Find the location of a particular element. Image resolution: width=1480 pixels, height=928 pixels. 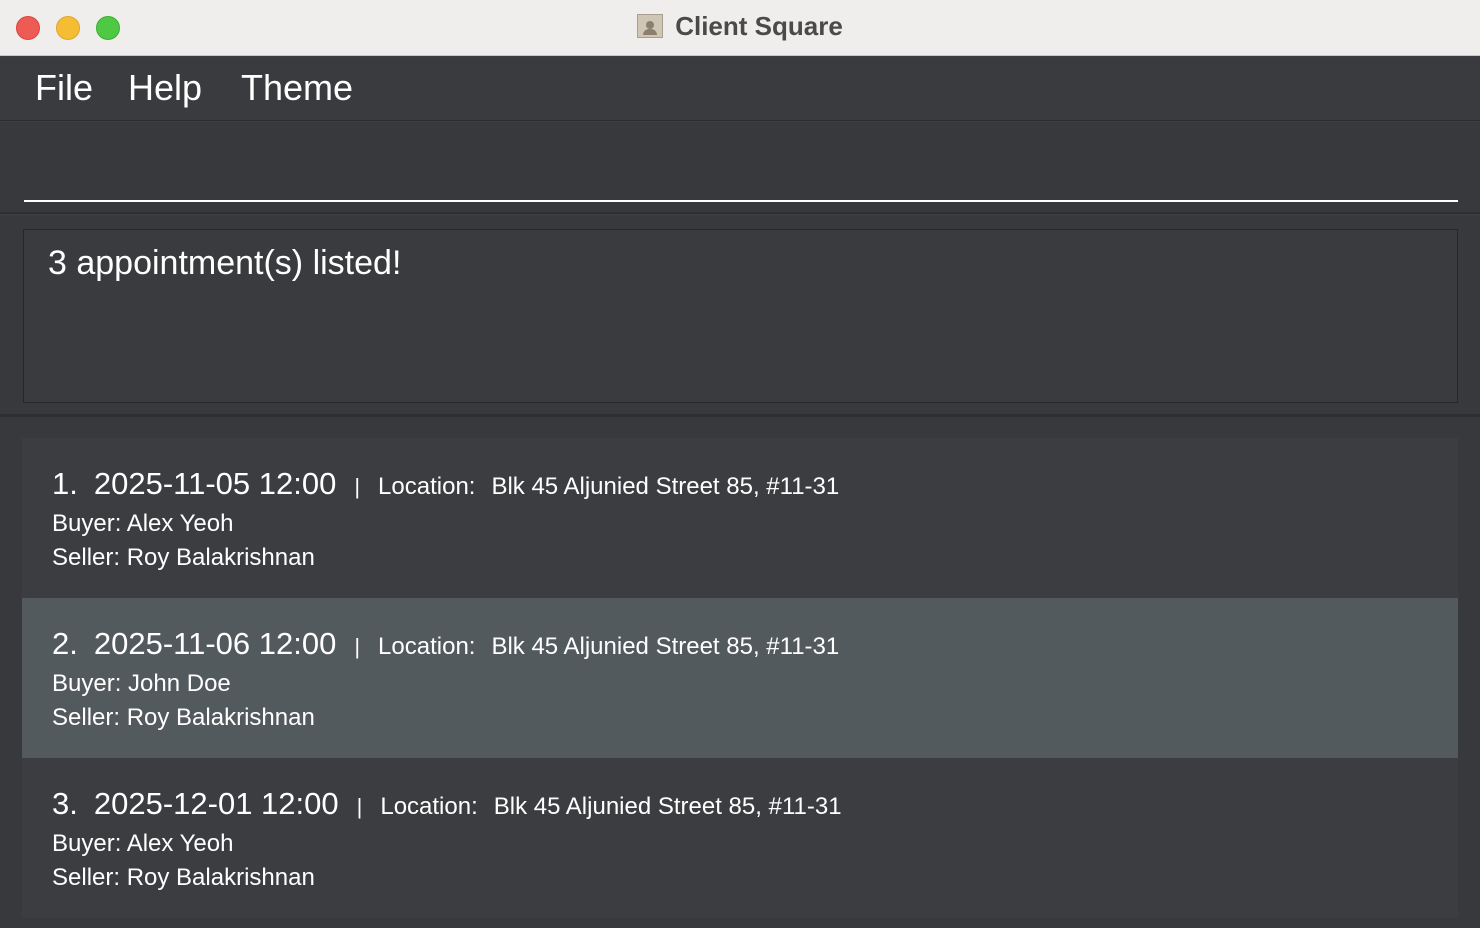

menu-help: Help is located at coordinates (165, 88).